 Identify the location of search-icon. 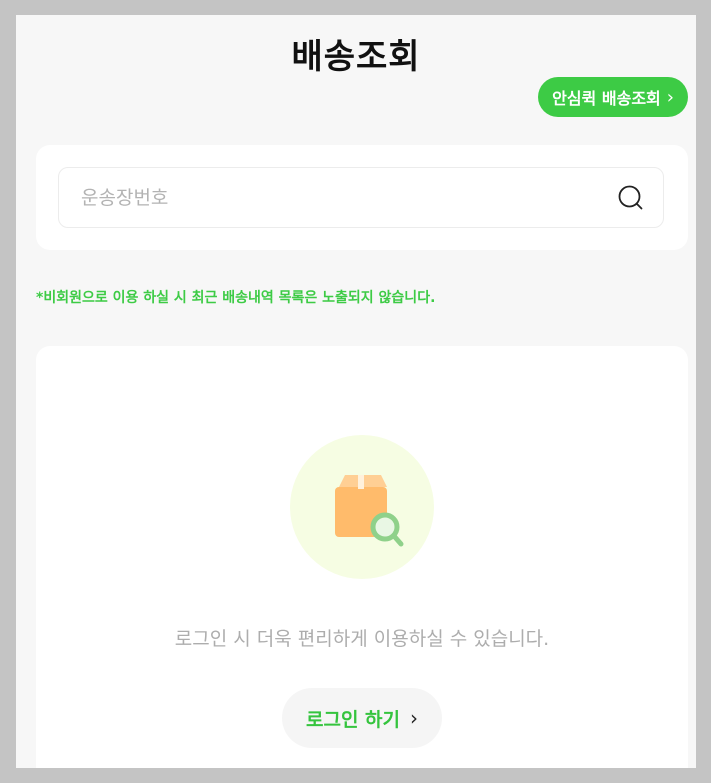
(631, 198).